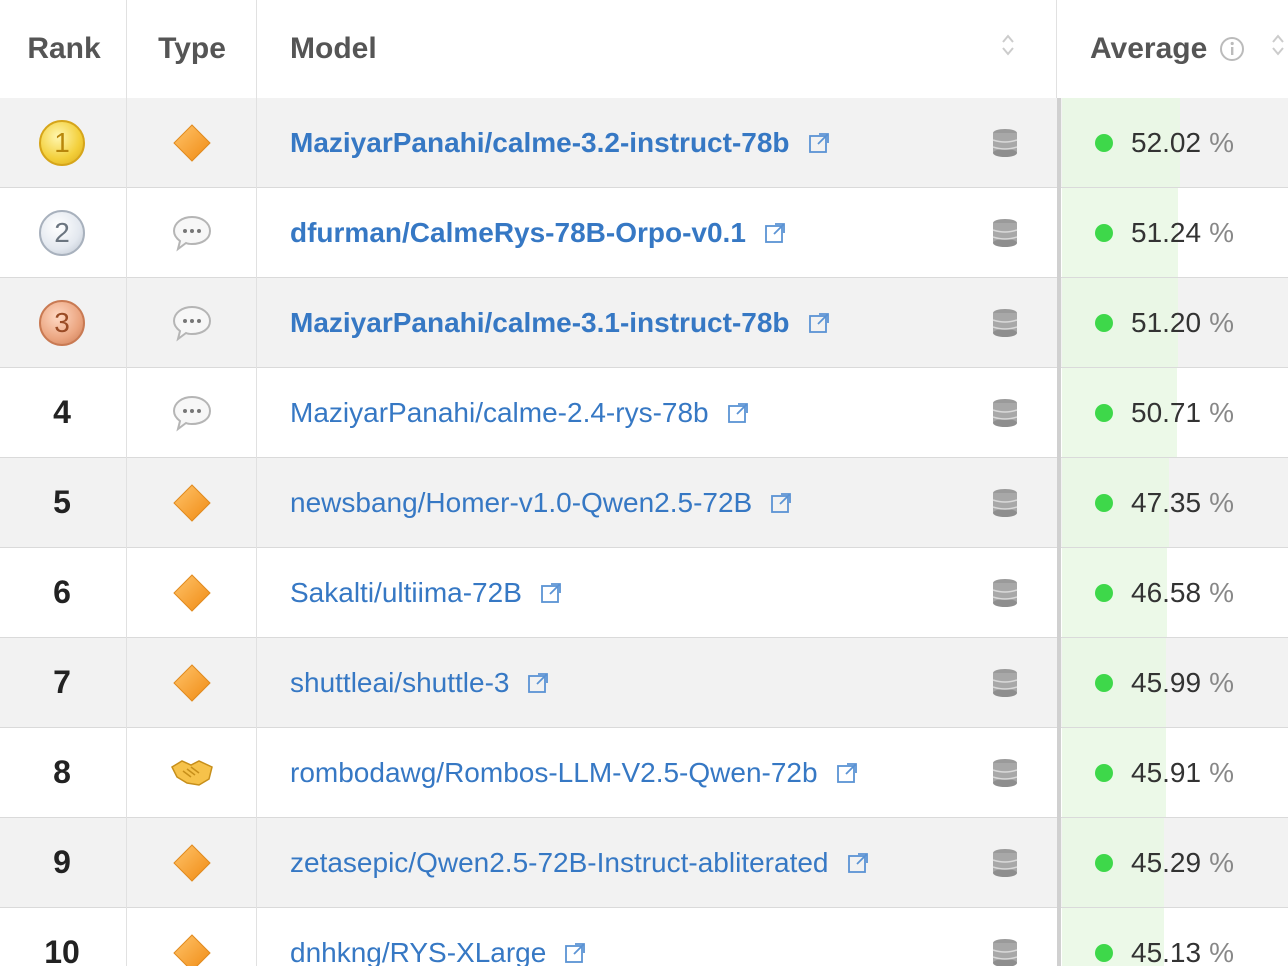 Image resolution: width=1288 pixels, height=966 pixels. What do you see at coordinates (644, 593) in the screenshot?
I see `table-row: 6 Sakalti/ultiima-72B 46.58%` at bounding box center [644, 593].